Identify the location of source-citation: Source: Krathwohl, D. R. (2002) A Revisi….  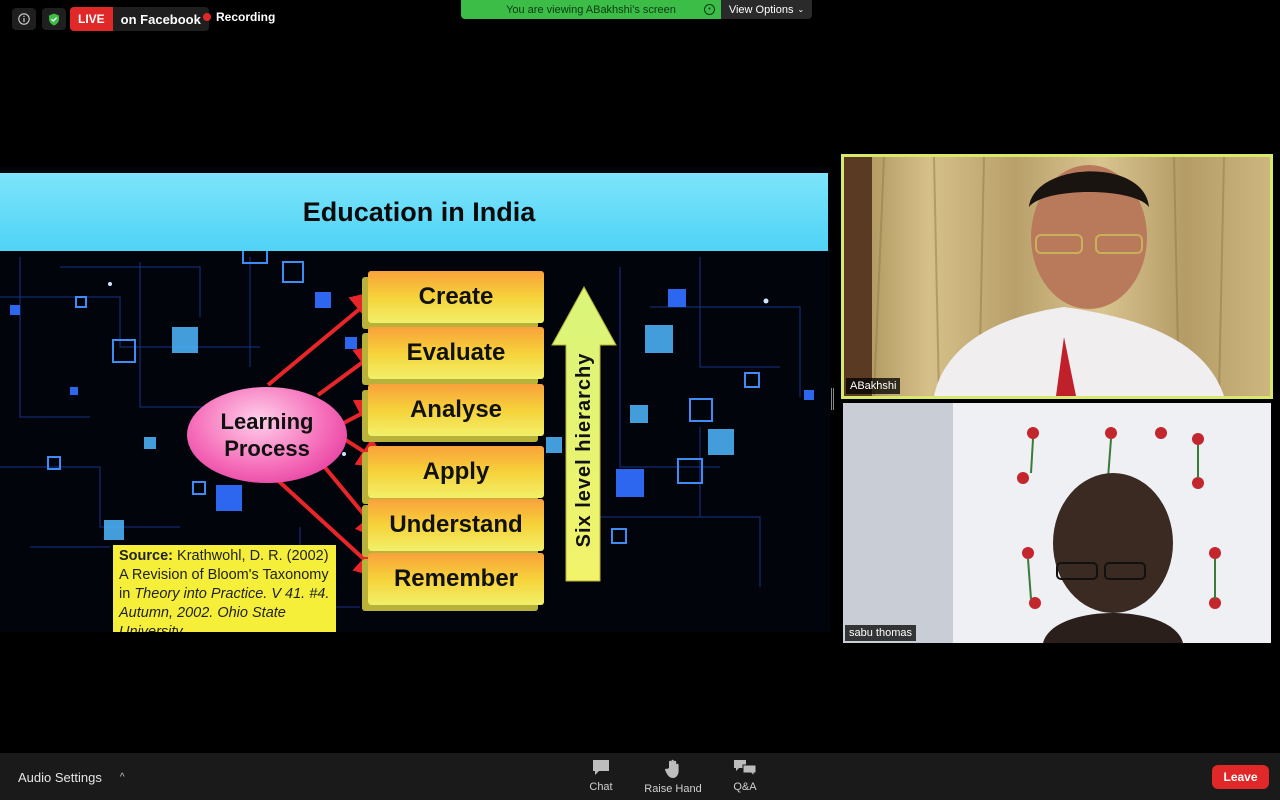
(224, 588).